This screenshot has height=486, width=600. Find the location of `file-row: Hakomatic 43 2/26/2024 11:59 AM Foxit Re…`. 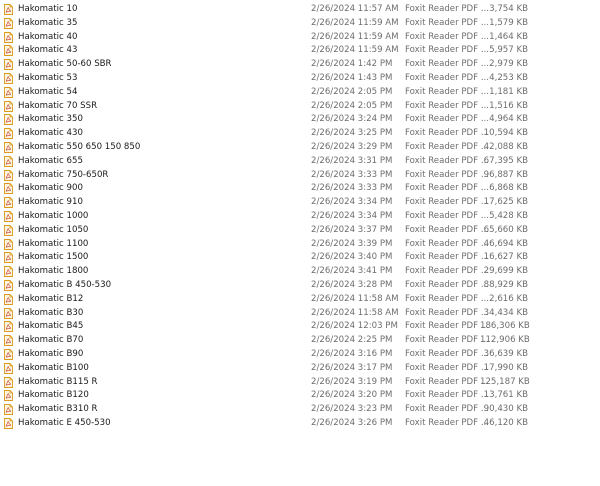

file-row: Hakomatic 43 2/26/2024 11:59 AM Foxit Re… is located at coordinates (300, 51).